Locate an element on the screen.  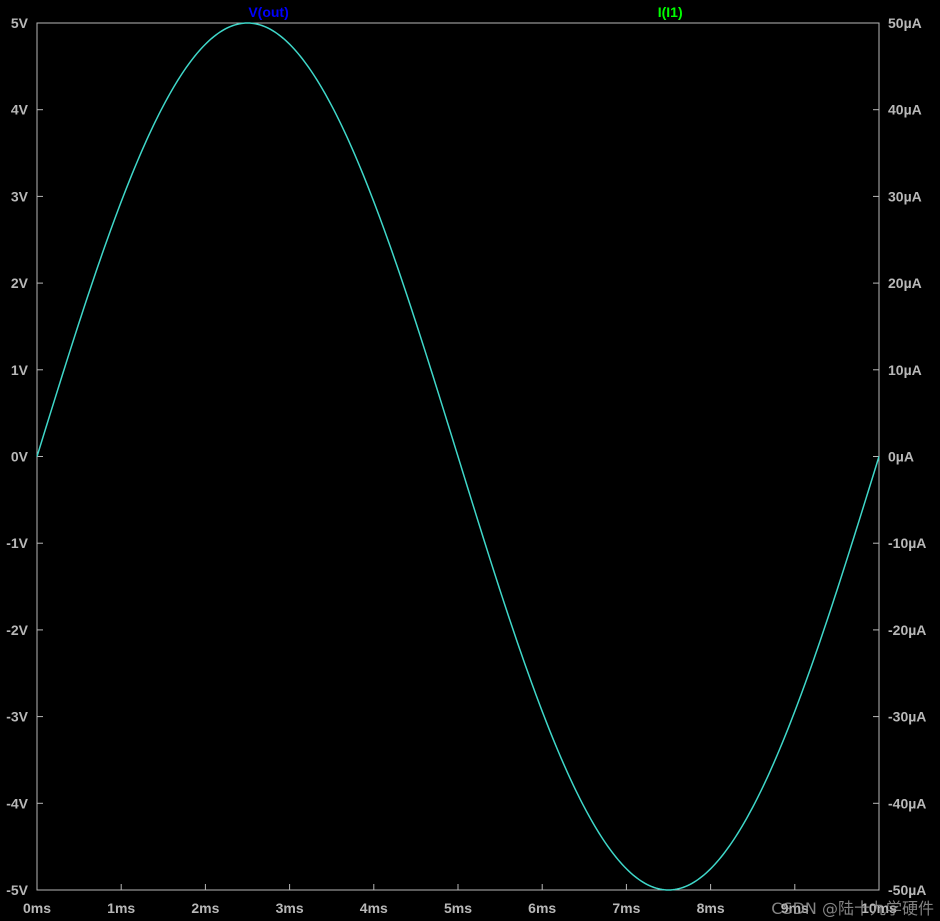
y-tick-label-left: 3V is located at coordinates (20, 196).